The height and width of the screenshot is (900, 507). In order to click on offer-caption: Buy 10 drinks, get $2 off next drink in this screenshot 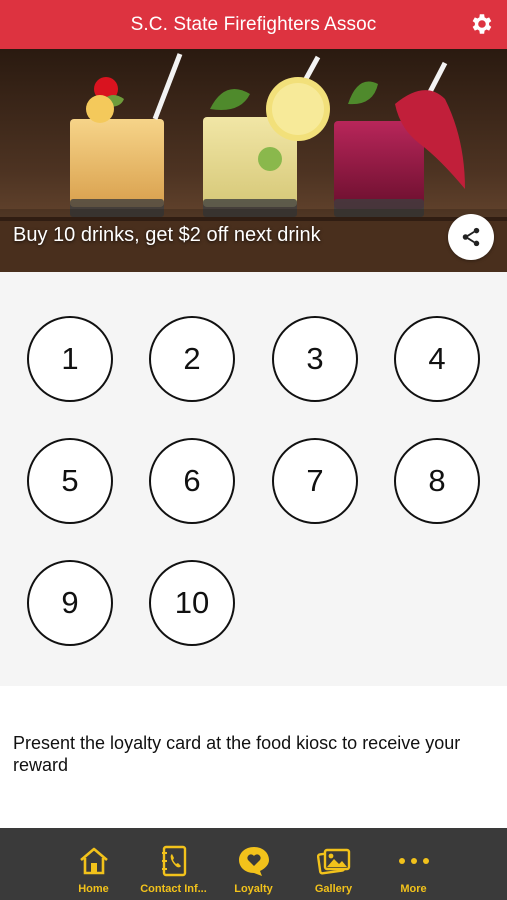, I will do `click(167, 235)`.